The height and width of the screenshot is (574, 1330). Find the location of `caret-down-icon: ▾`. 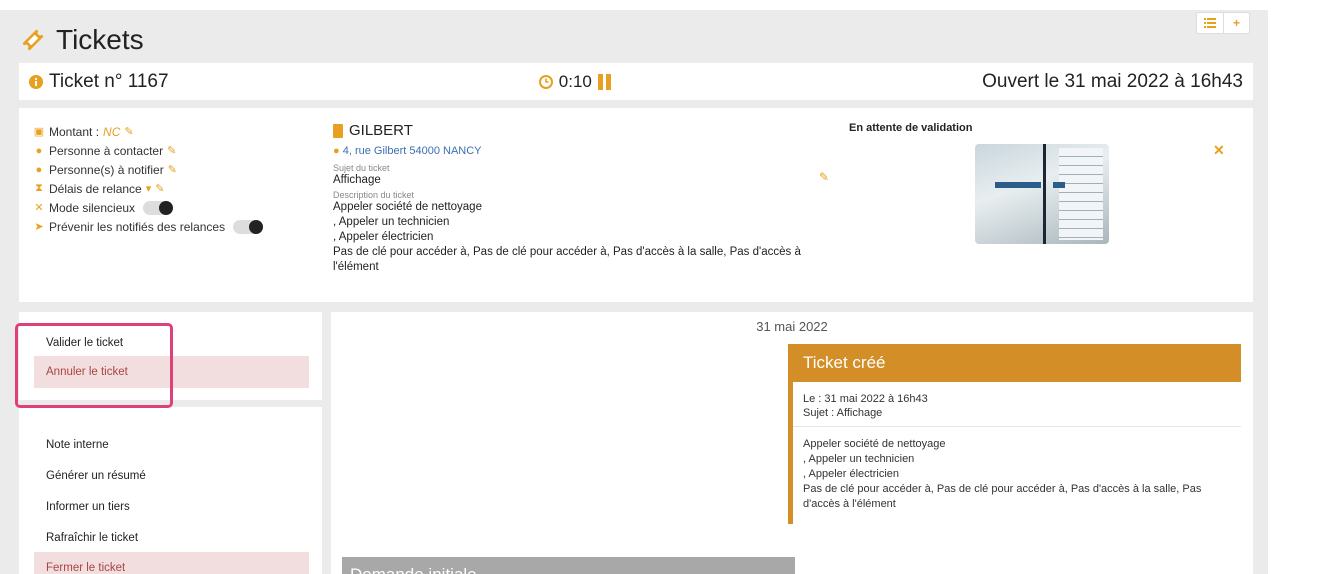

caret-down-icon: ▾ is located at coordinates (149, 188).